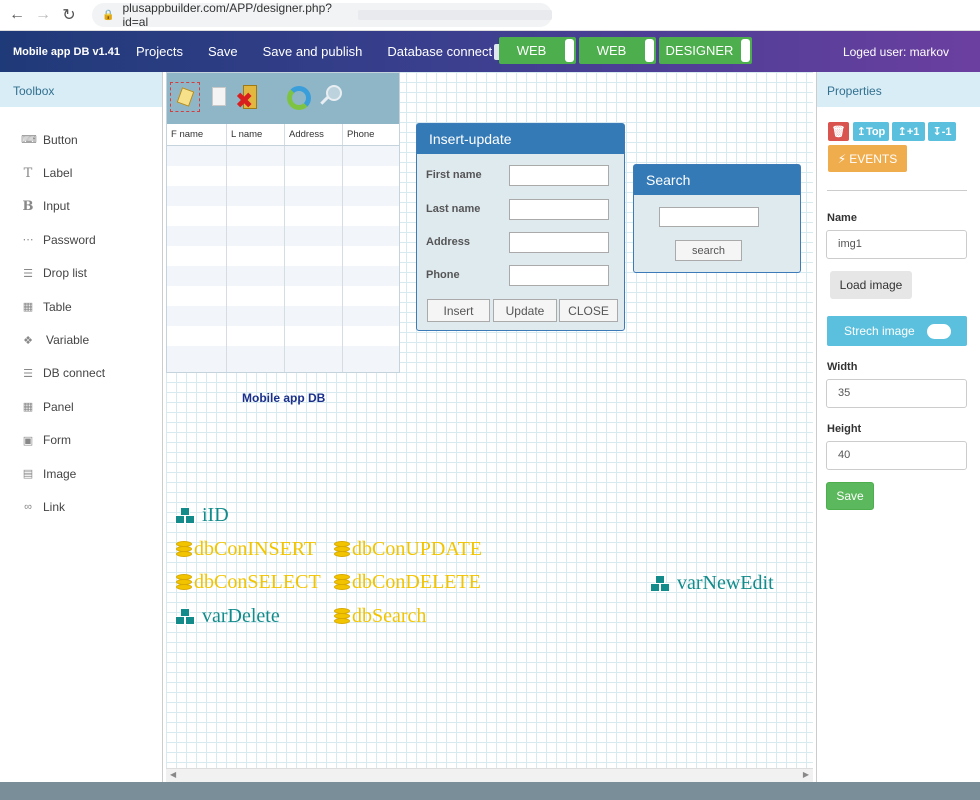 This screenshot has width=980, height=800. What do you see at coordinates (28, 506) in the screenshot?
I see `link-icon: ∞` at bounding box center [28, 506].